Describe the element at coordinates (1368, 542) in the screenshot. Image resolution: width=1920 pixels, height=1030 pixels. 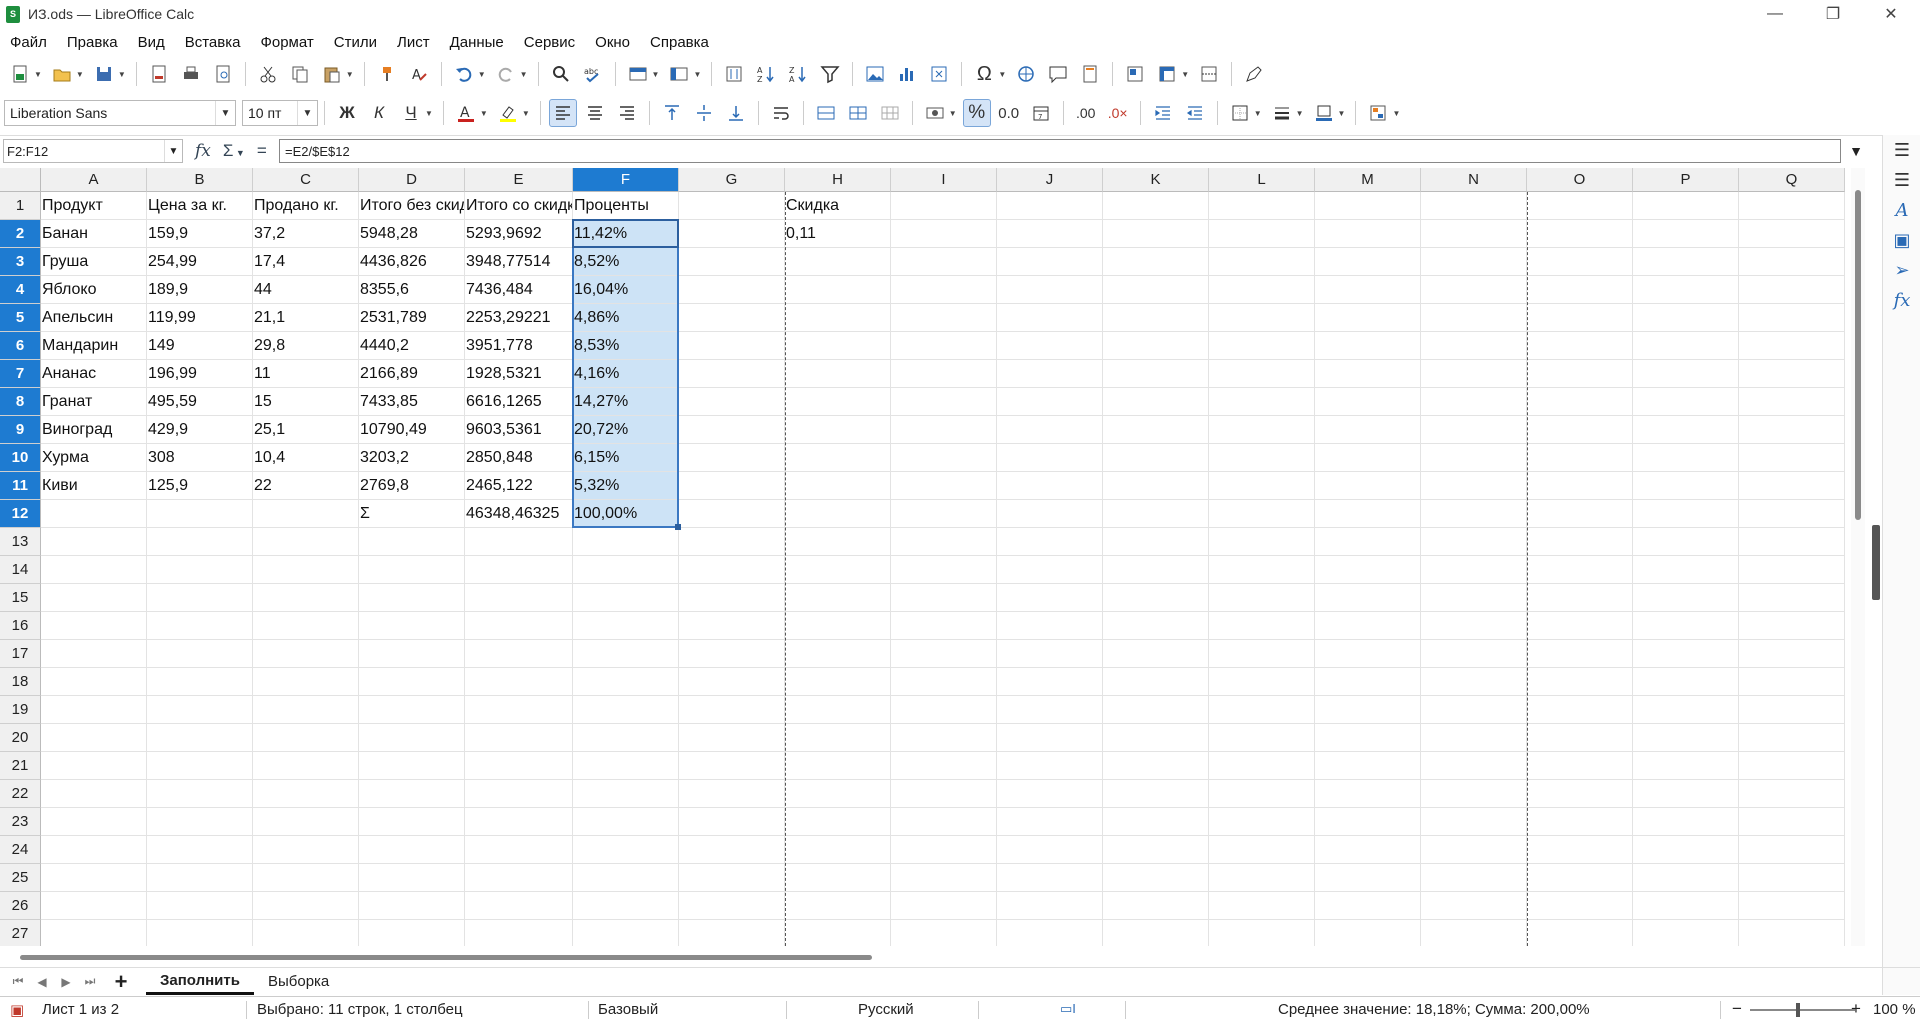
I see `cell-m13` at that location.